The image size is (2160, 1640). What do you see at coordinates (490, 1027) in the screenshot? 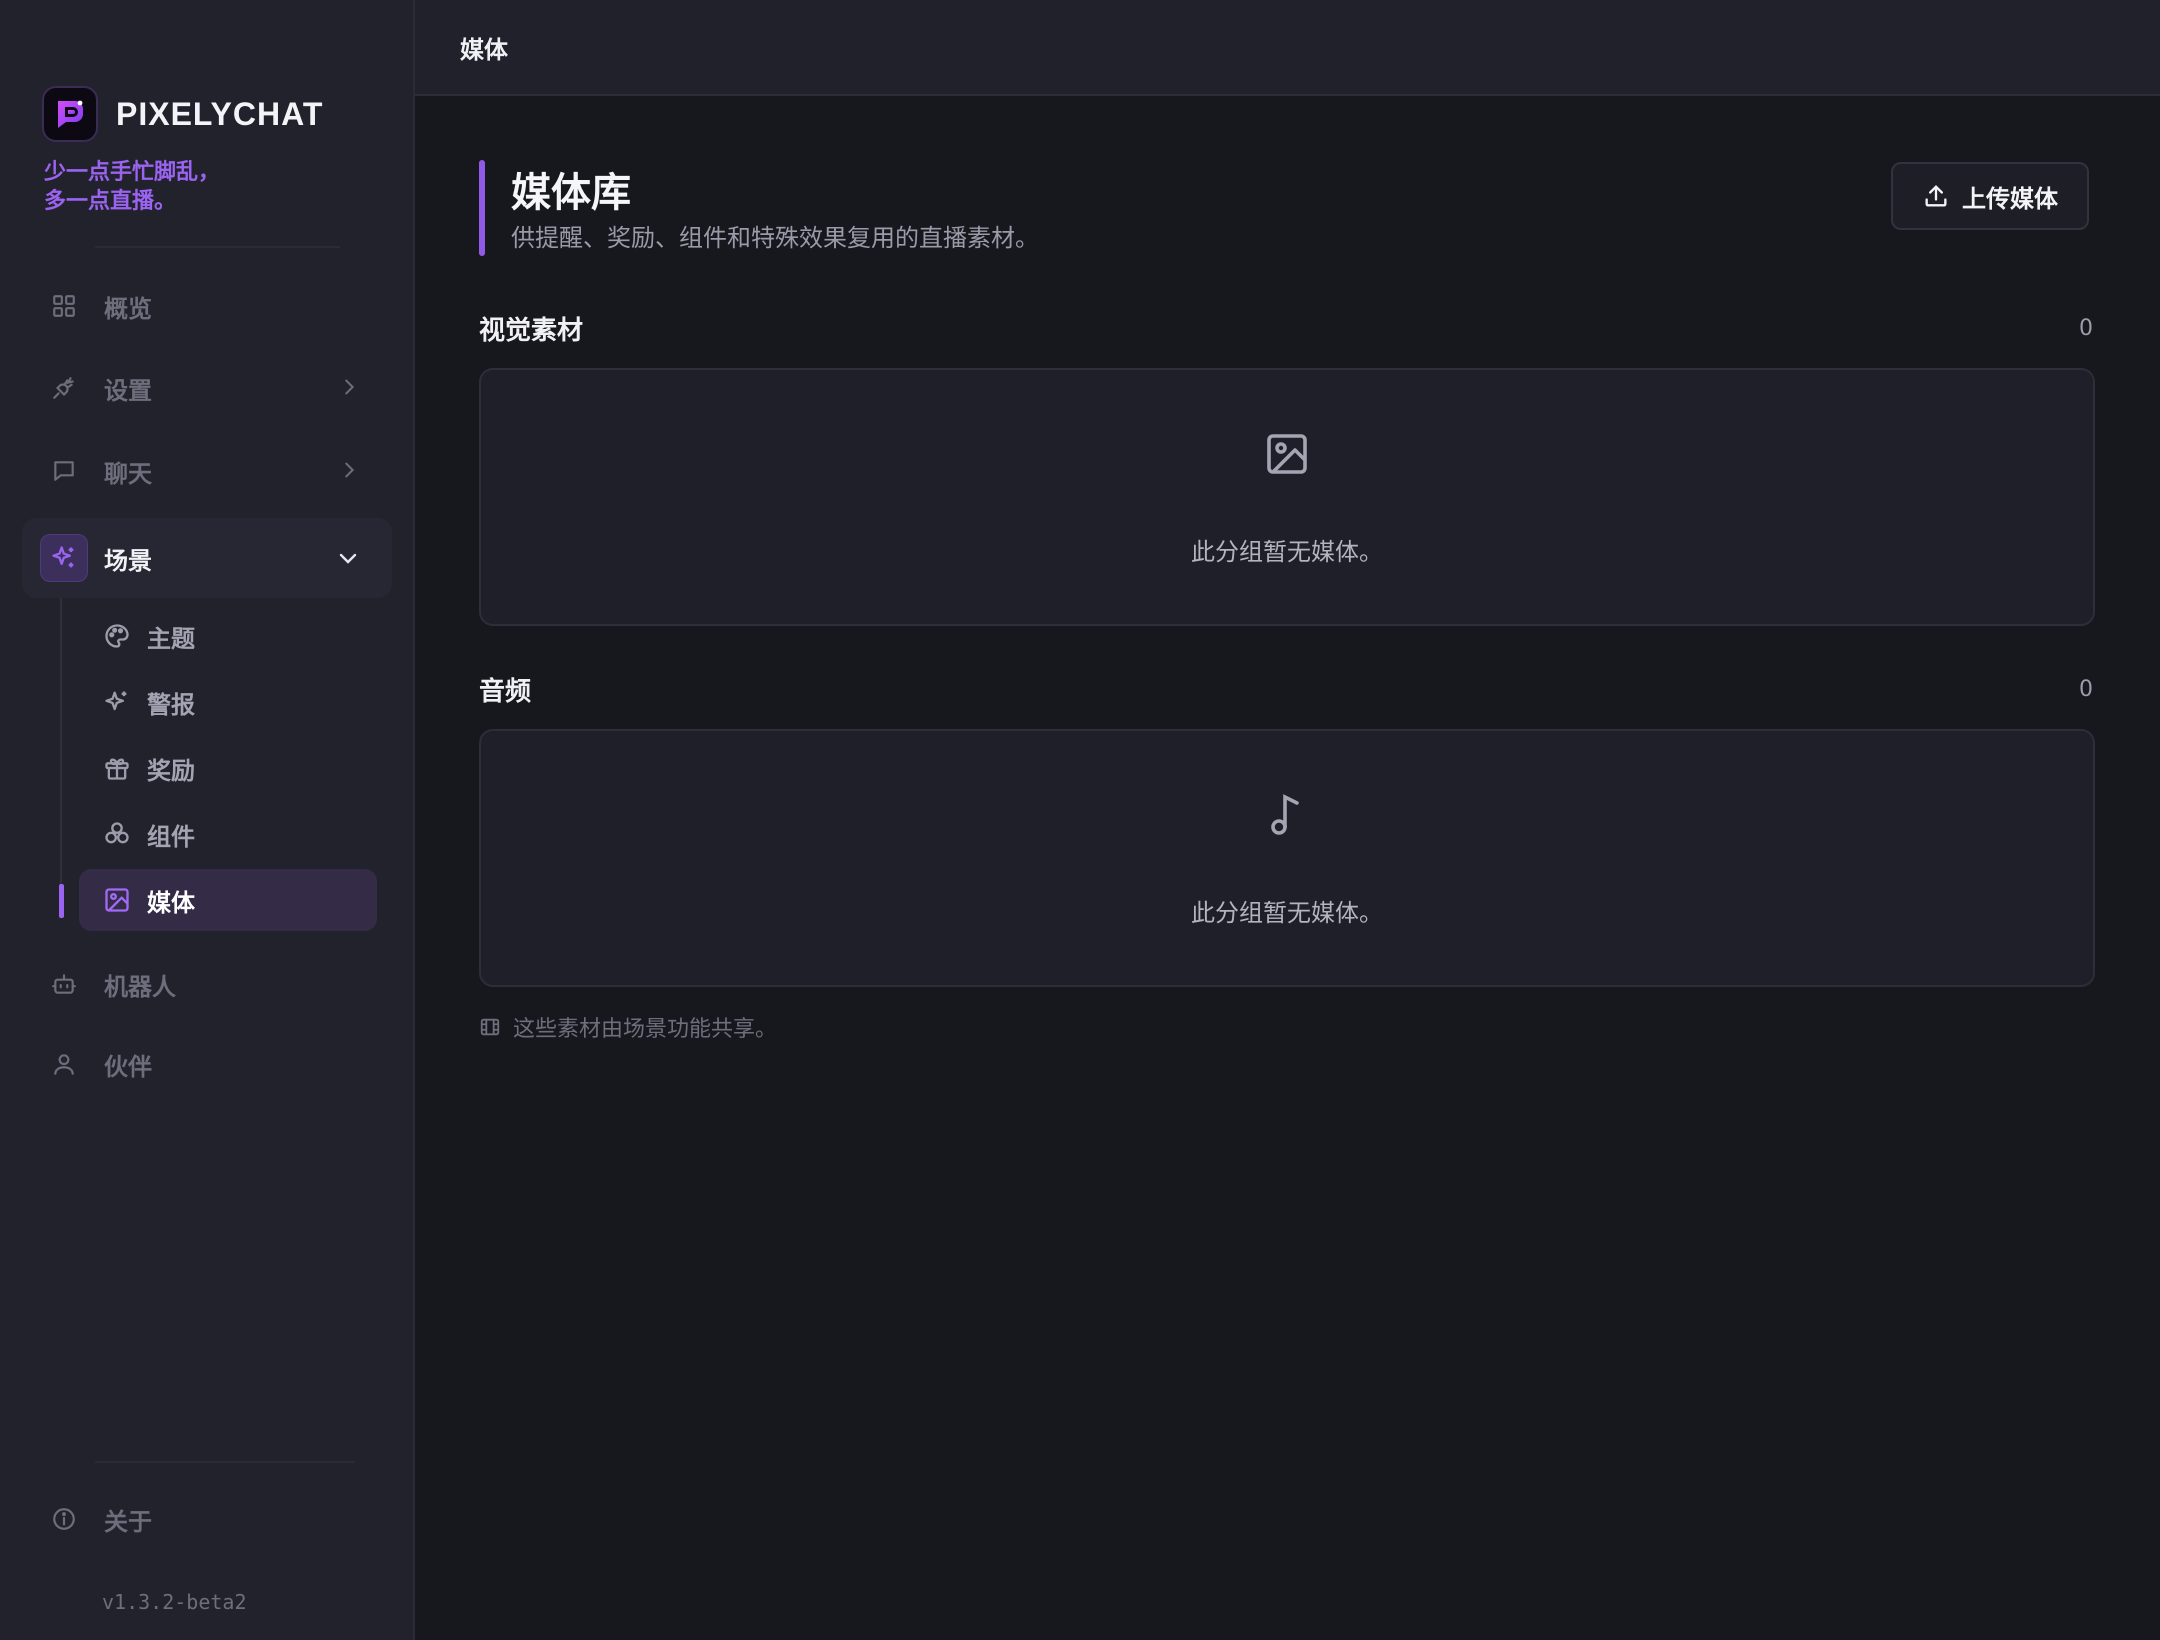
I see `film-icon` at bounding box center [490, 1027].